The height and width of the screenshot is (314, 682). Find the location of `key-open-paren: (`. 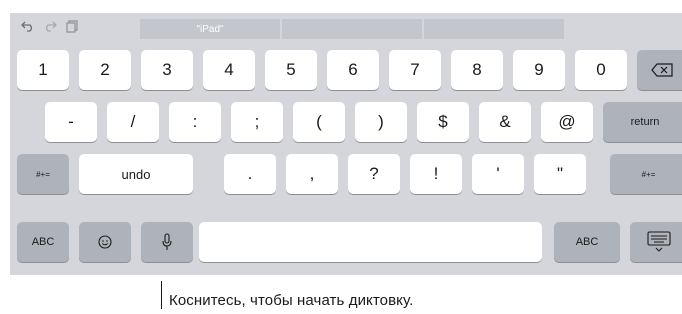

key-open-paren: ( is located at coordinates (319, 122).